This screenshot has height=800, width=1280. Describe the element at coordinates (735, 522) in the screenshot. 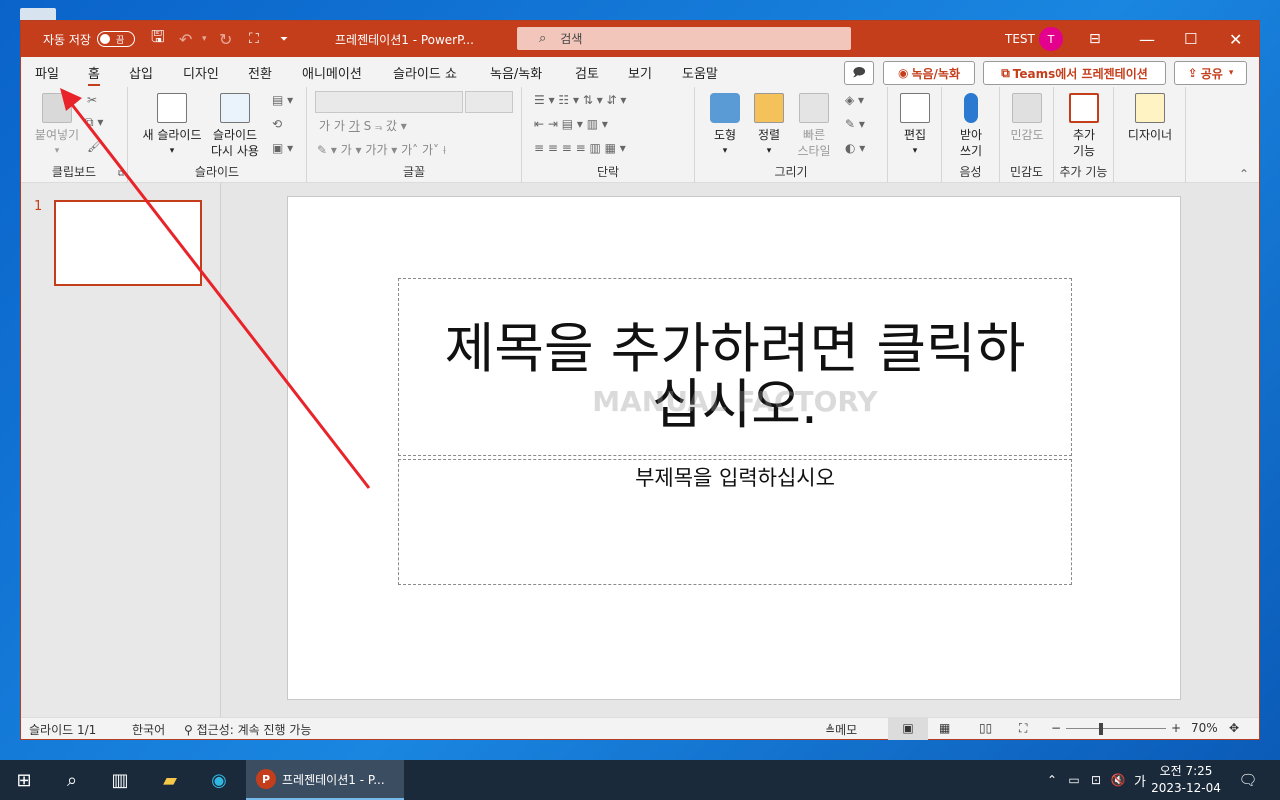

I see `subtitle-placeholder: 부제목을 입력하십시오` at that location.